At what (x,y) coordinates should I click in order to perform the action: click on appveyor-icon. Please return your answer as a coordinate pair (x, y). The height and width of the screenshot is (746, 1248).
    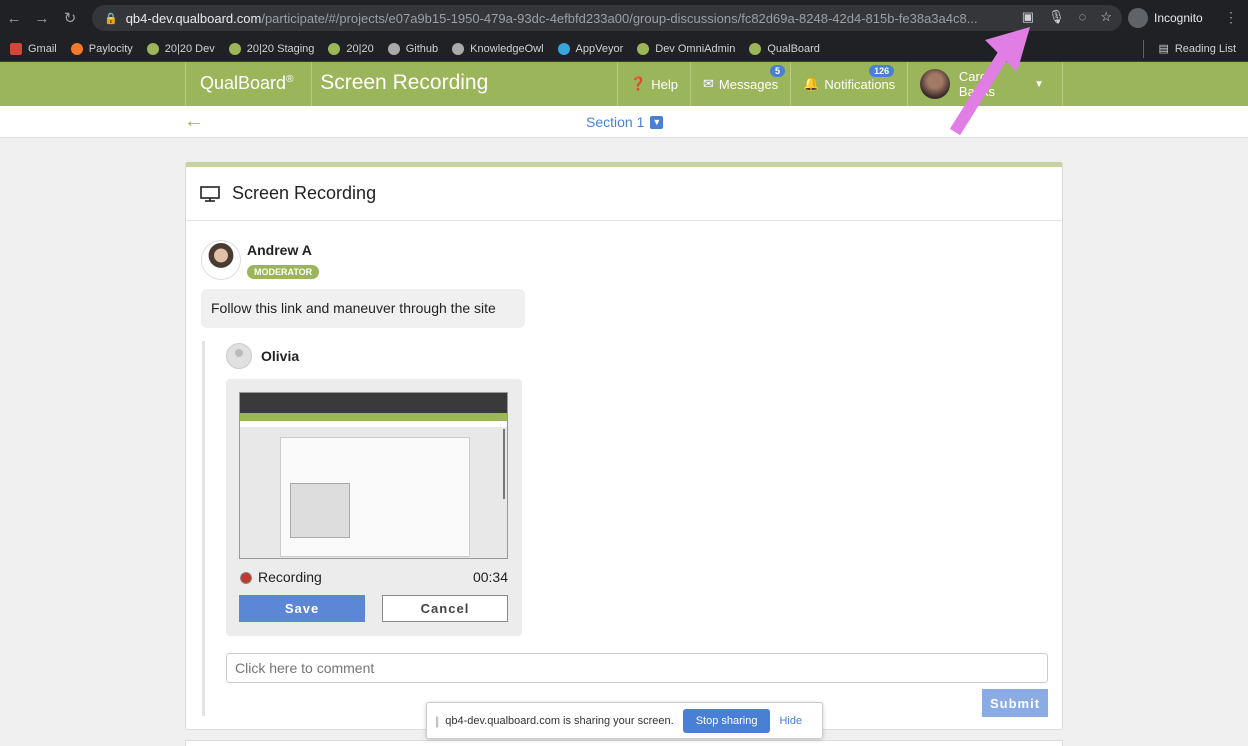
    Looking at the image, I should click on (563, 48).